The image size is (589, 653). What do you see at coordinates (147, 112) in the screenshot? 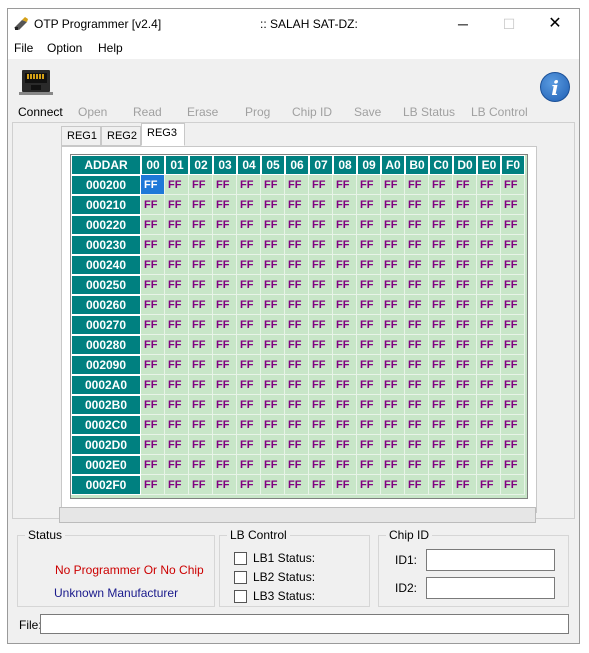
I see `read-button: Read` at bounding box center [147, 112].